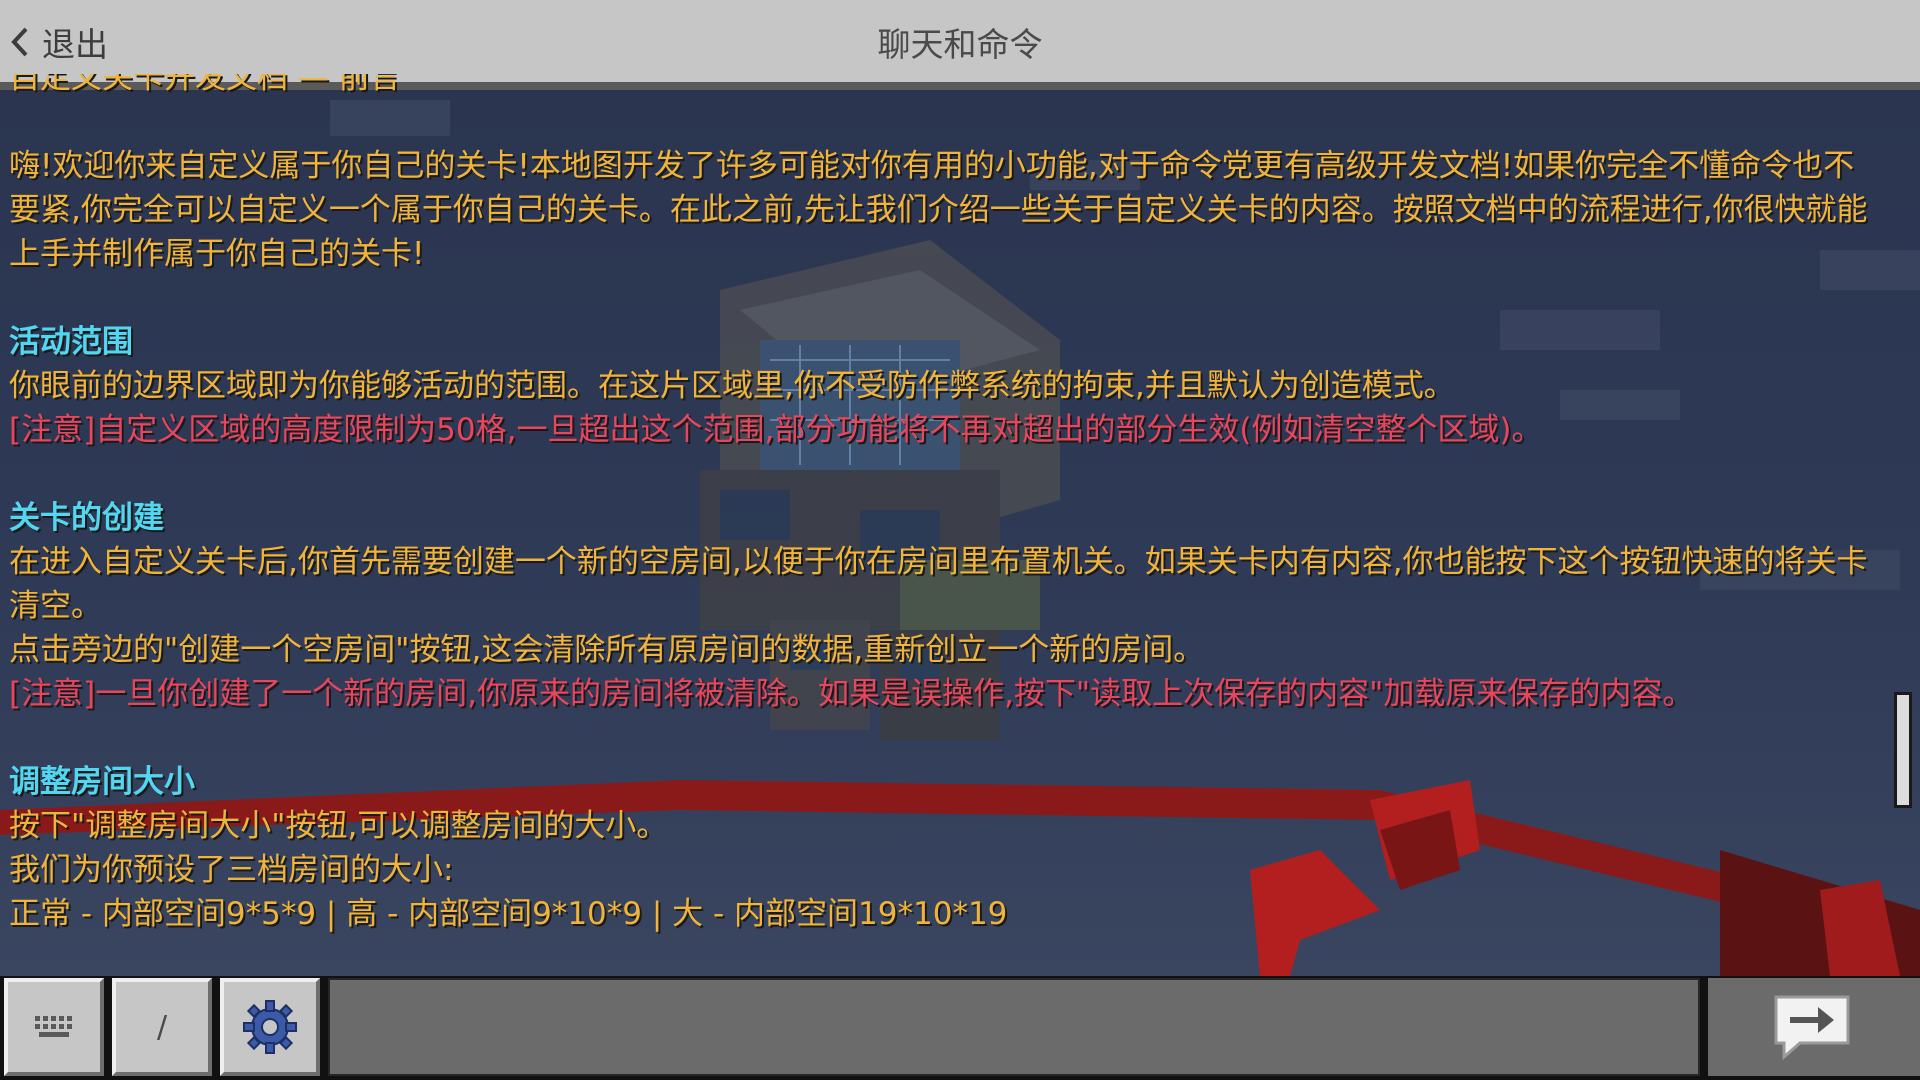 The height and width of the screenshot is (1080, 1920). Describe the element at coordinates (205, 85) in the screenshot. I see `chat-line-partial-heading: 自定义关卡开发文档 — 前言` at that location.